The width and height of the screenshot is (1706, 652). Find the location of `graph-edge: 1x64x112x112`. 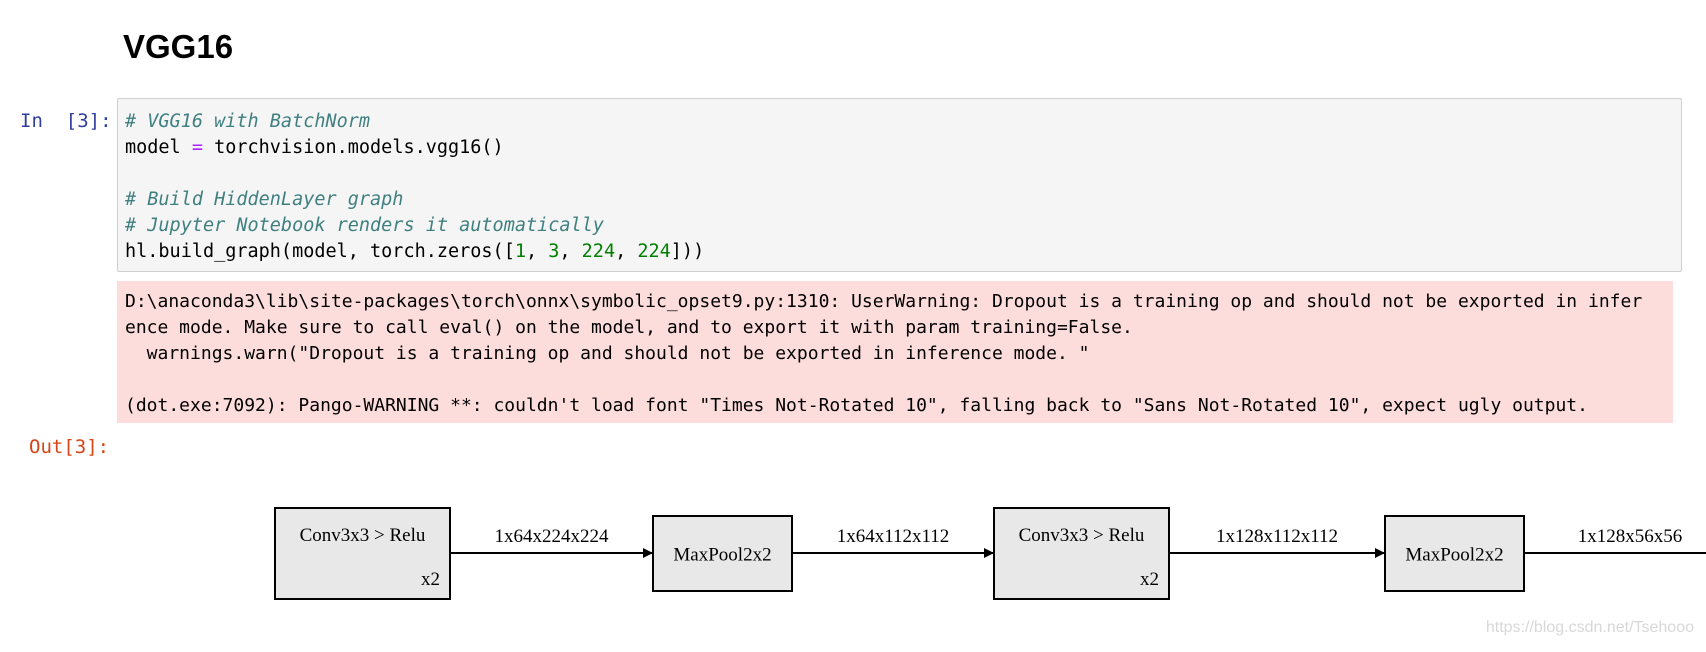

graph-edge: 1x64x112x112 is located at coordinates (893, 542).